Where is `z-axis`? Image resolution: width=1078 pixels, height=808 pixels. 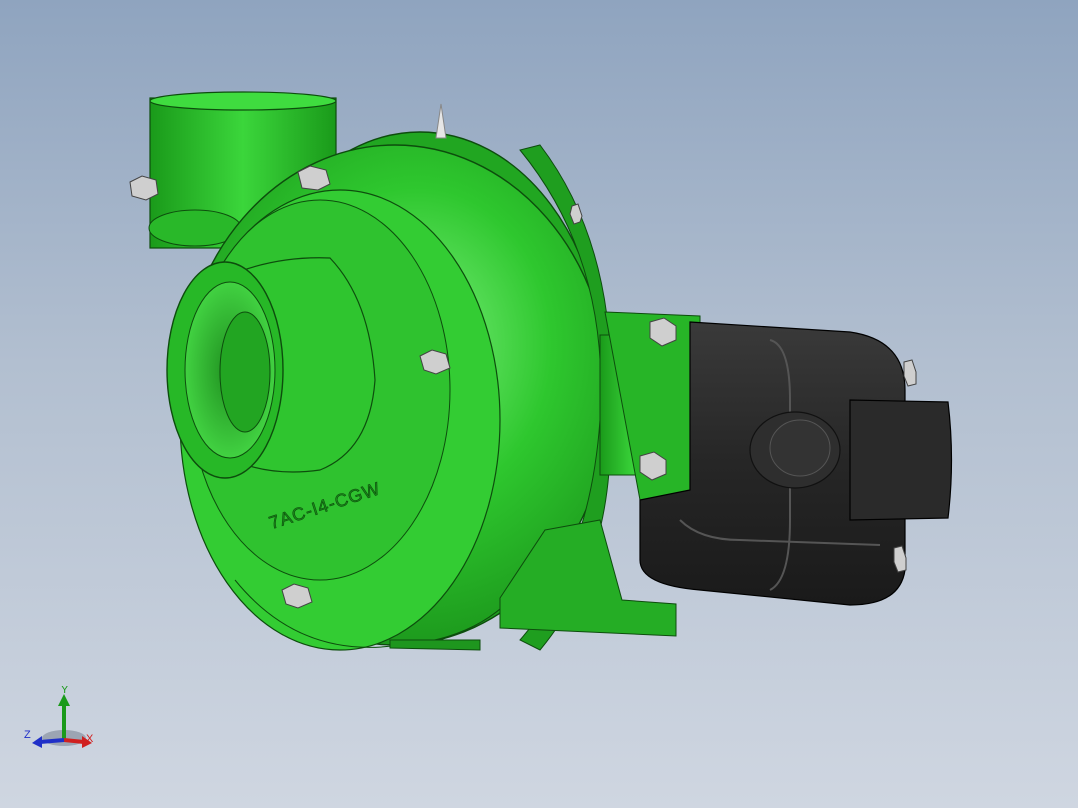
z-axis is located at coordinates (52, 741).